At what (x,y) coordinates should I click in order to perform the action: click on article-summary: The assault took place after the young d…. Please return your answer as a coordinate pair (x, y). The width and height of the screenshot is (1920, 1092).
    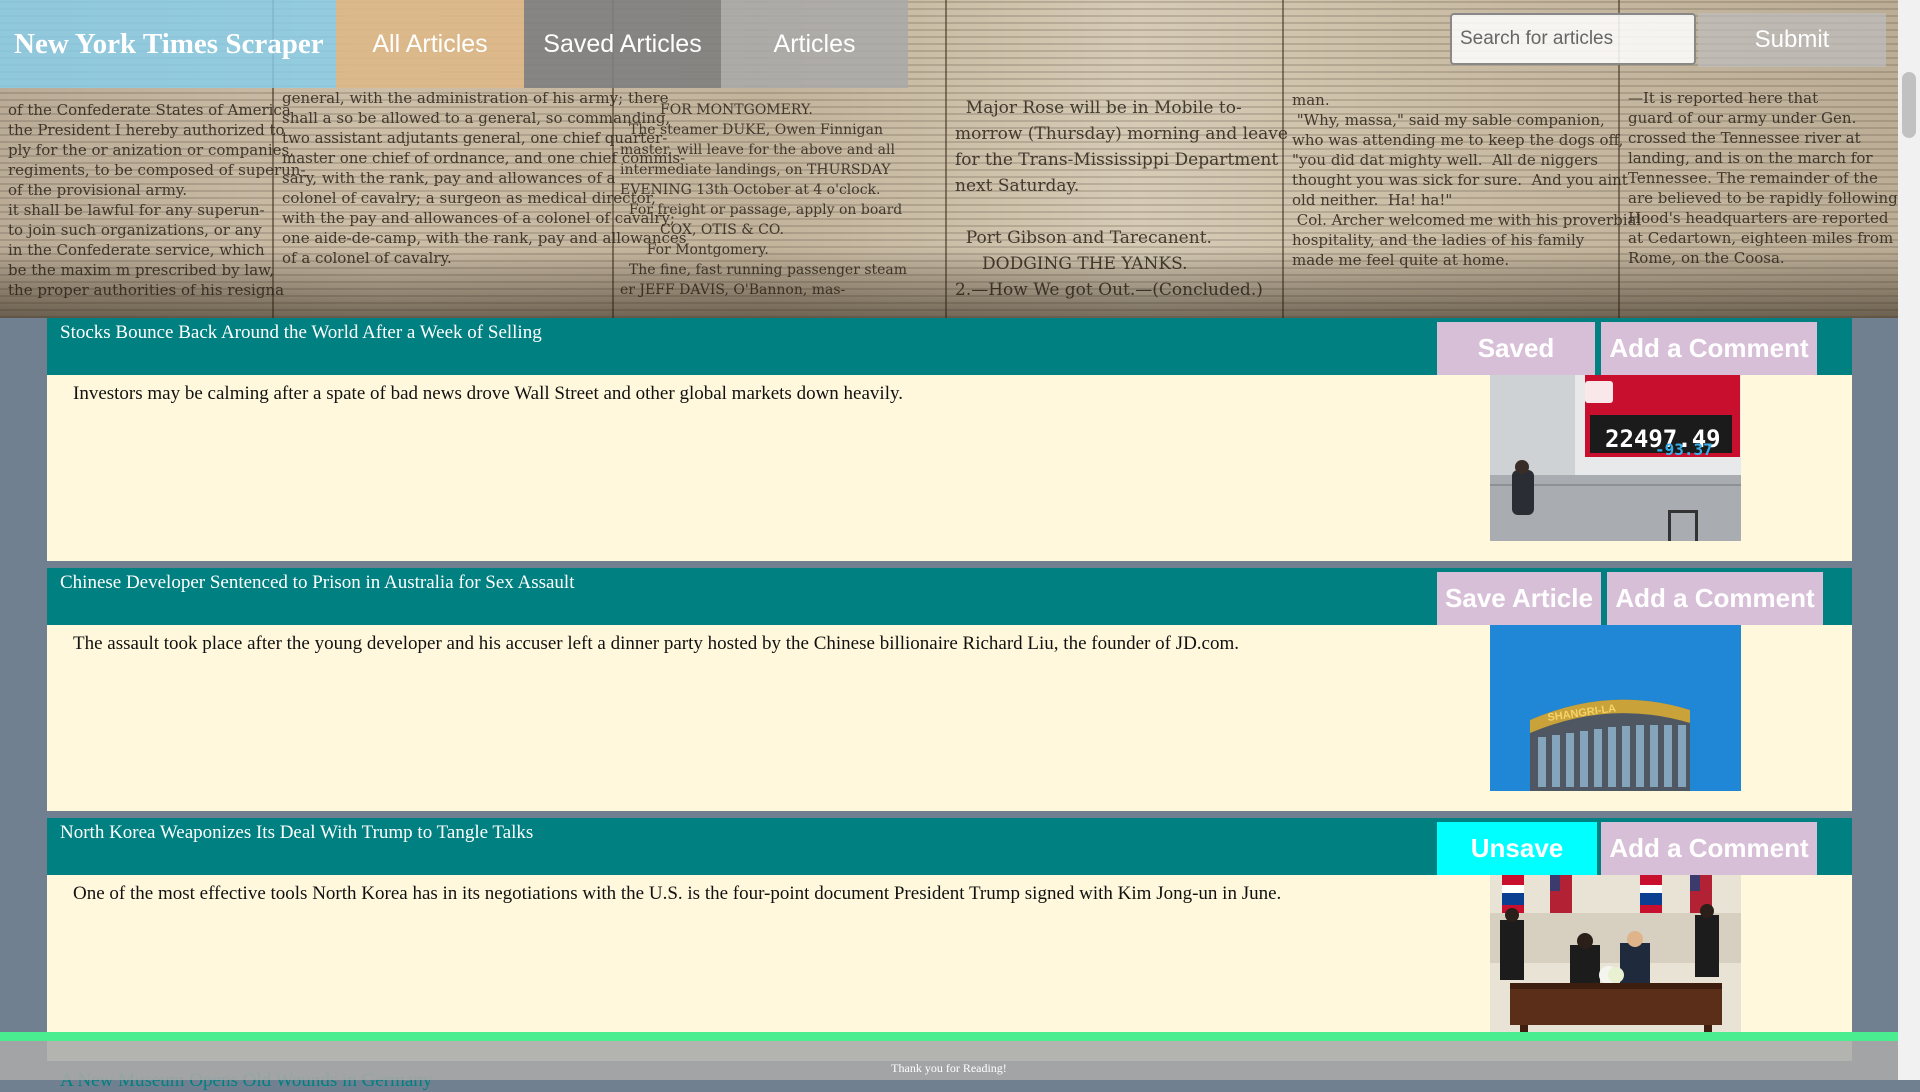
    Looking at the image, I should click on (656, 643).